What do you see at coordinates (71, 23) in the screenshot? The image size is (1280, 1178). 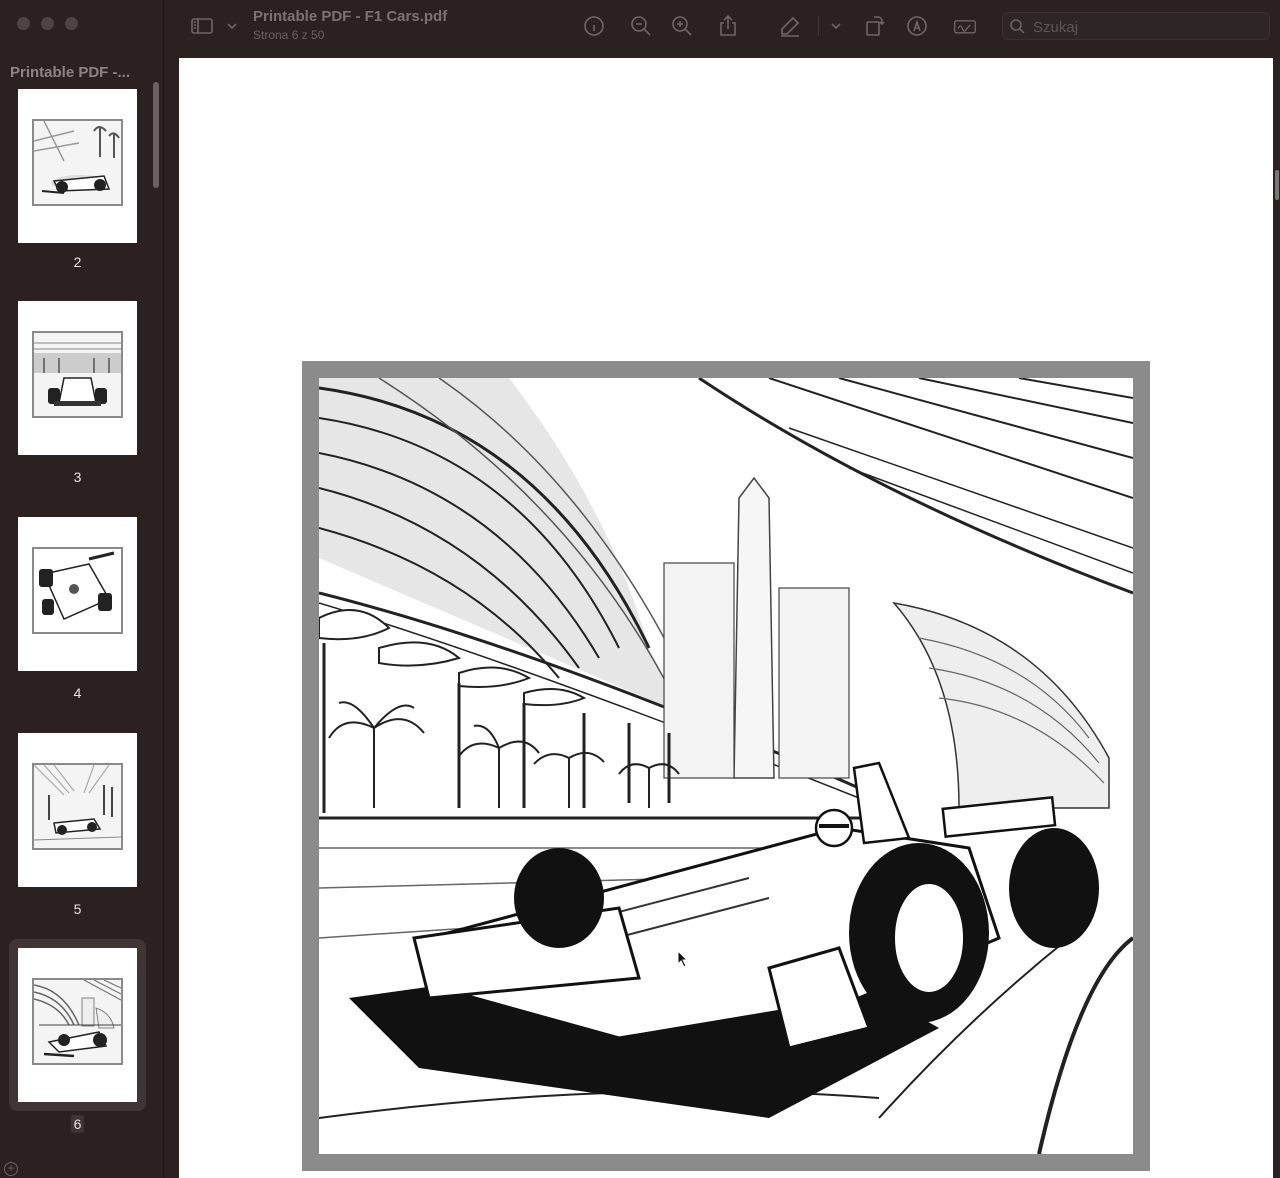 I see `zoom-window-button` at bounding box center [71, 23].